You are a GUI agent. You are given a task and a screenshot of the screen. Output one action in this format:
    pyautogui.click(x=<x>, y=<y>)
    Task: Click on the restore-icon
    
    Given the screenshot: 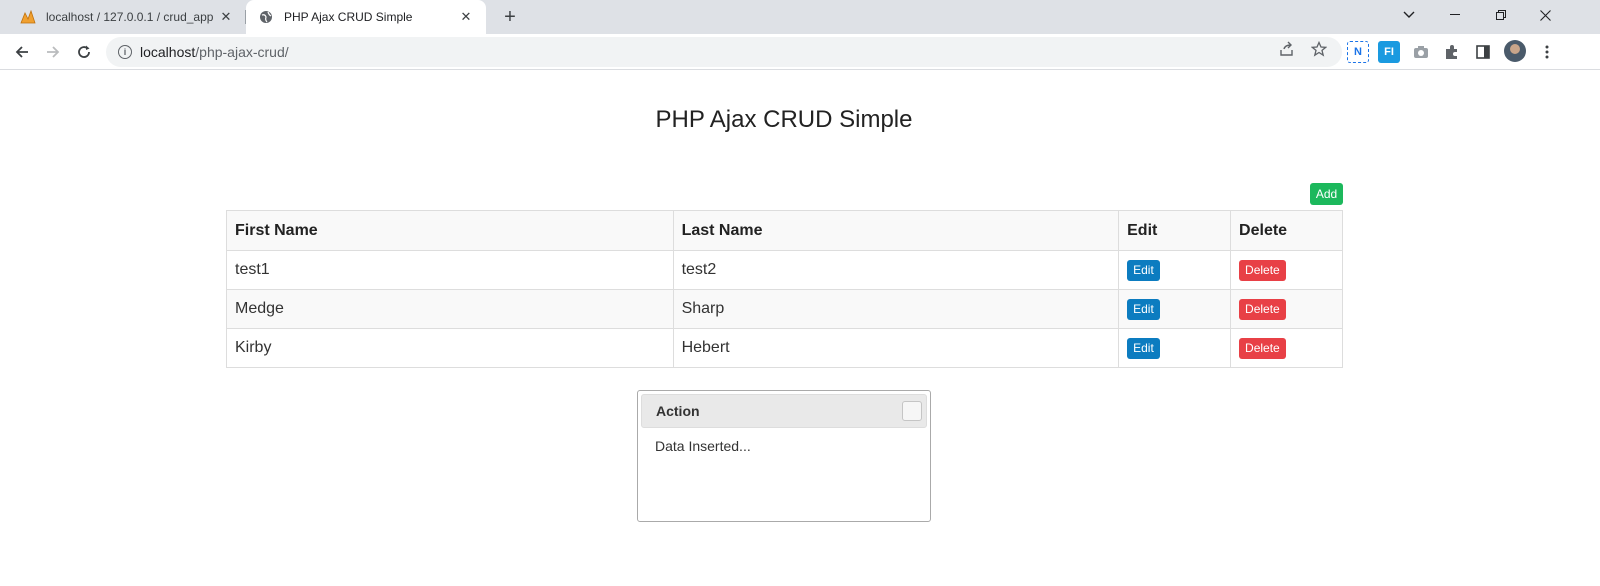 What is the action you would take?
    pyautogui.click(x=1501, y=15)
    